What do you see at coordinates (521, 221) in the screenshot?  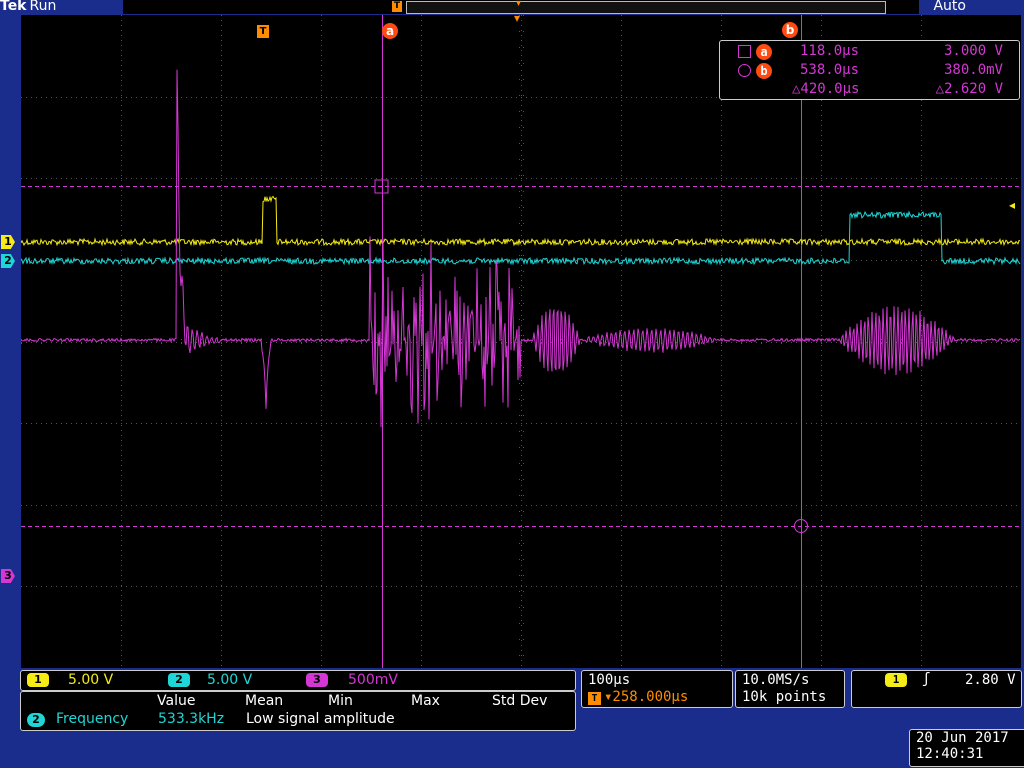 I see `channel-1-waveform` at bounding box center [521, 221].